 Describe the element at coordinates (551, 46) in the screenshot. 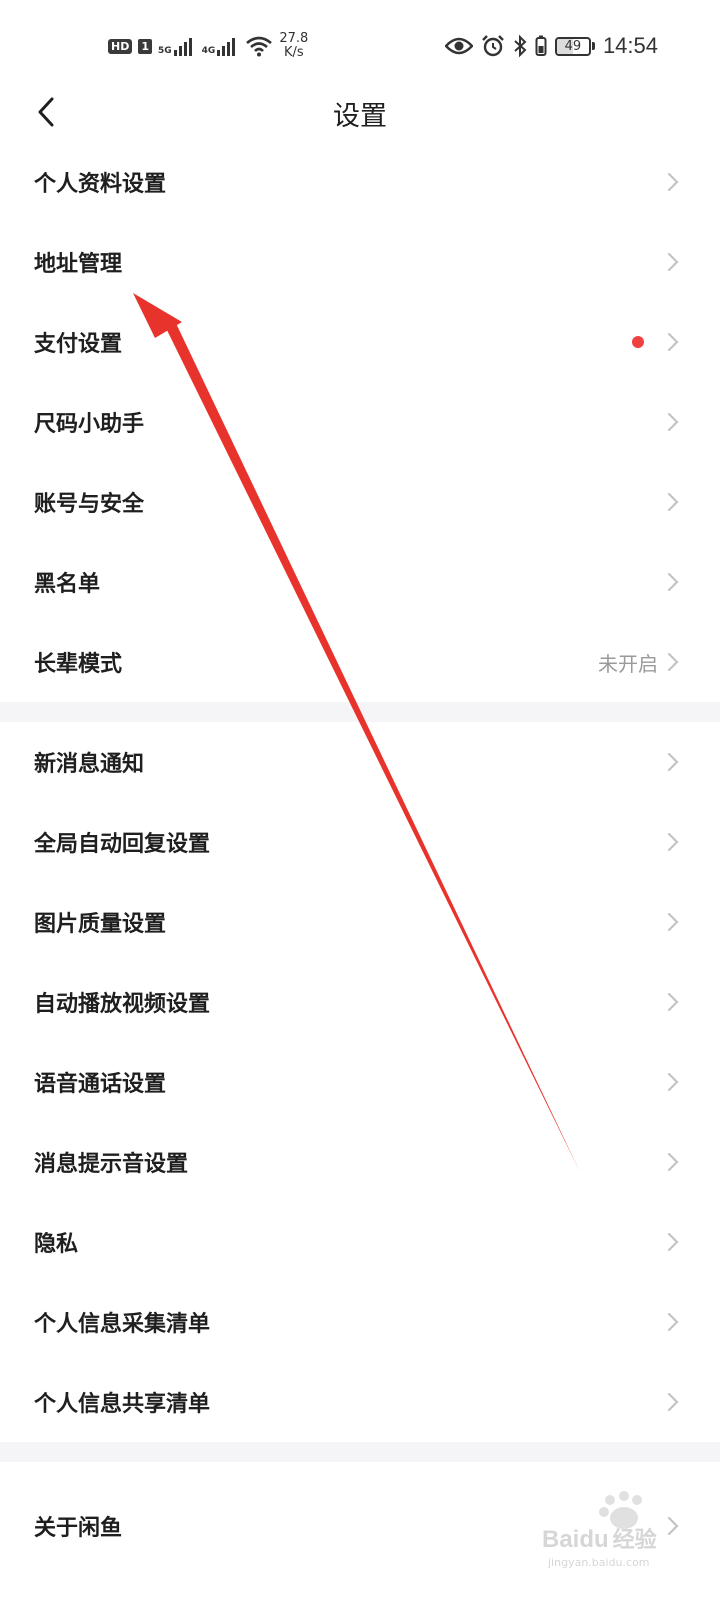

I see `status-bar-right: 49 14:54` at that location.